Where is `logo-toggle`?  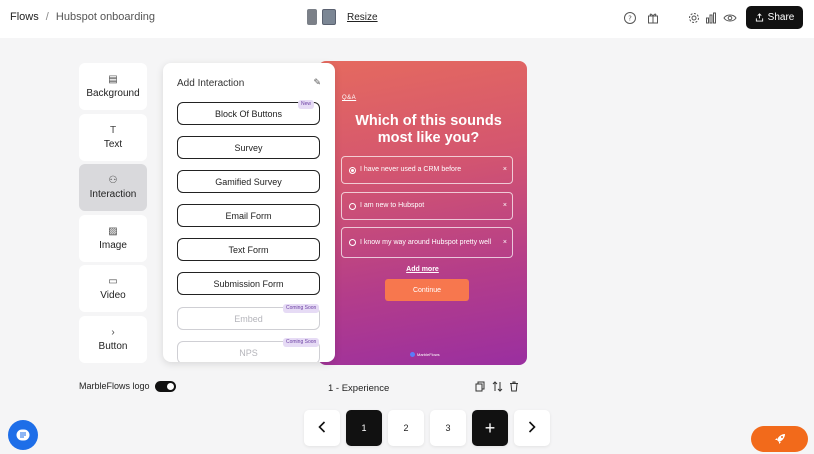 logo-toggle is located at coordinates (165, 386).